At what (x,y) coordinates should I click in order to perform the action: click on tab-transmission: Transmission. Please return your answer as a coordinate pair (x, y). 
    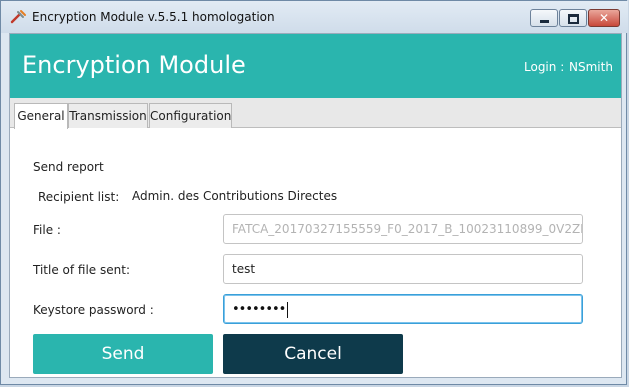
    Looking at the image, I should click on (108, 115).